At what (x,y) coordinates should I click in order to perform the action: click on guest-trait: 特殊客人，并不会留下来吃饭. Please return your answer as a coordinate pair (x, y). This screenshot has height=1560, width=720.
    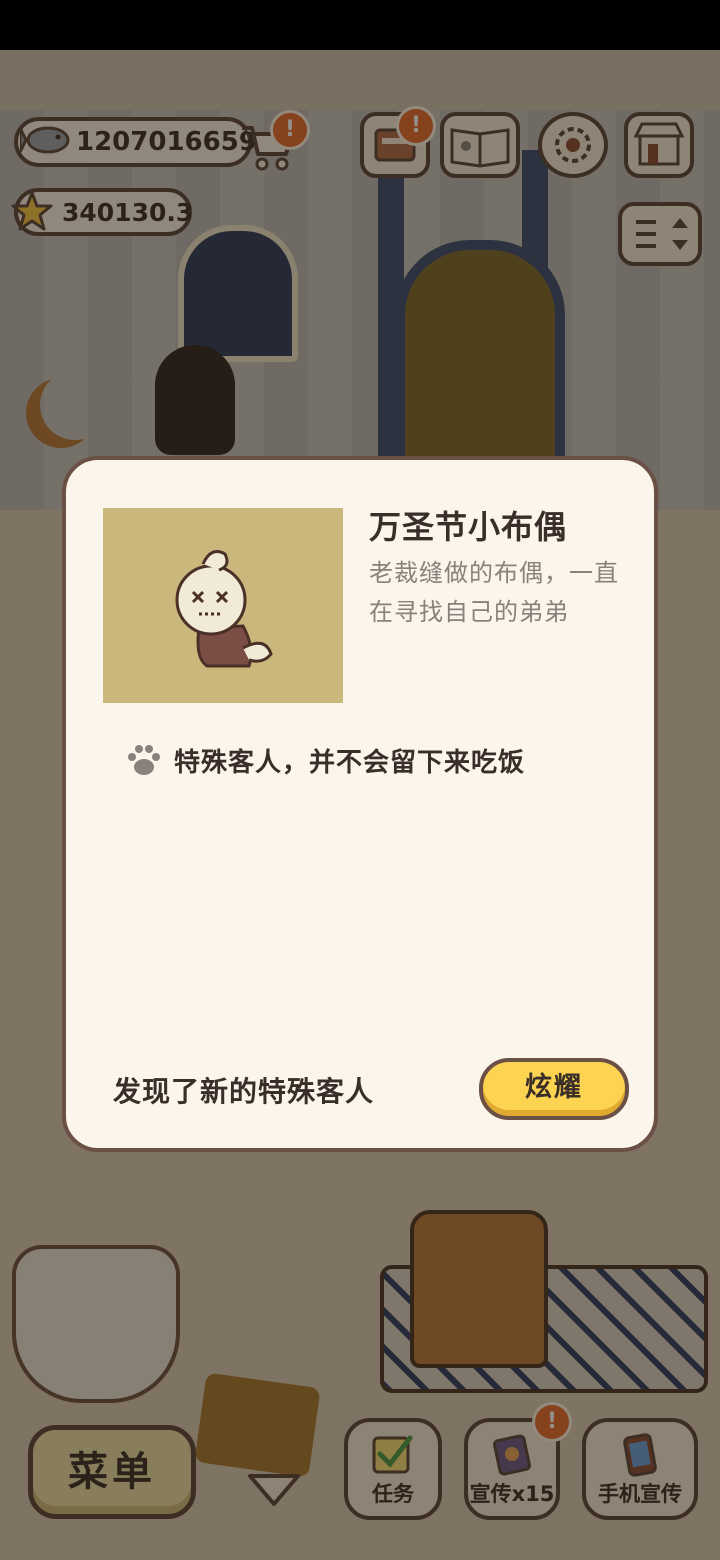
    Looking at the image, I should click on (350, 763).